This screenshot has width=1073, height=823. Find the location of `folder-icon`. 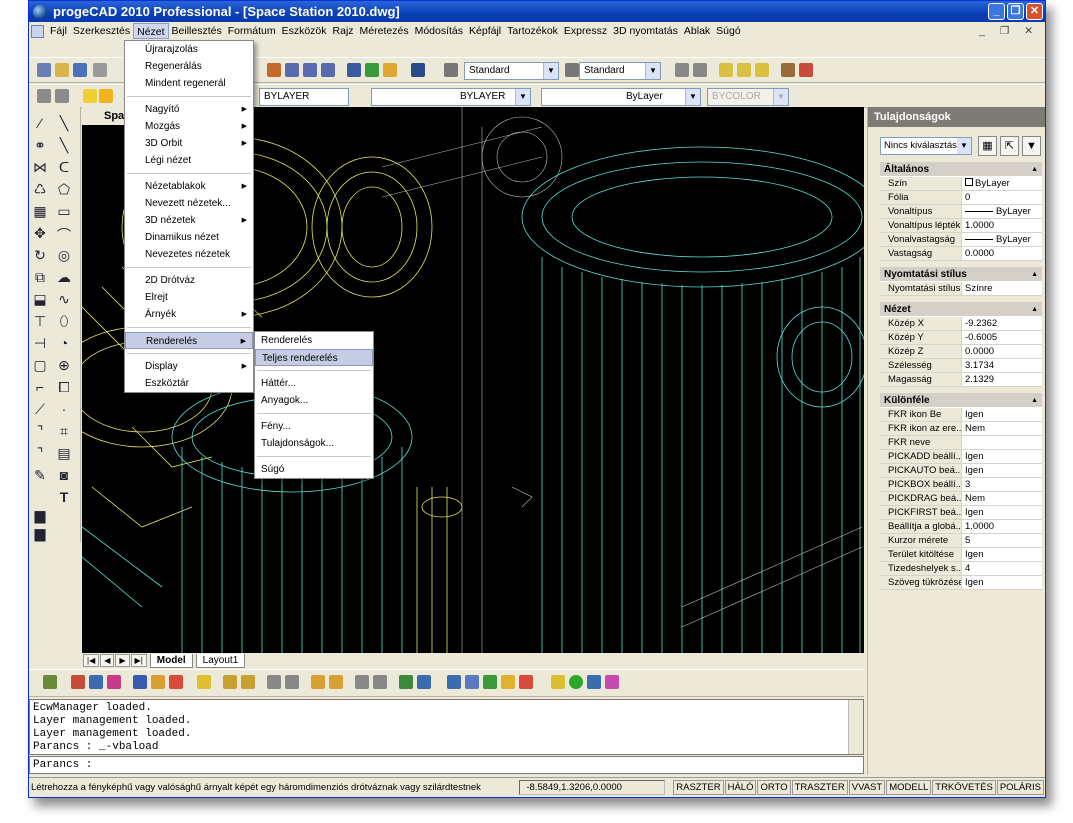

folder-icon is located at coordinates (508, 682).